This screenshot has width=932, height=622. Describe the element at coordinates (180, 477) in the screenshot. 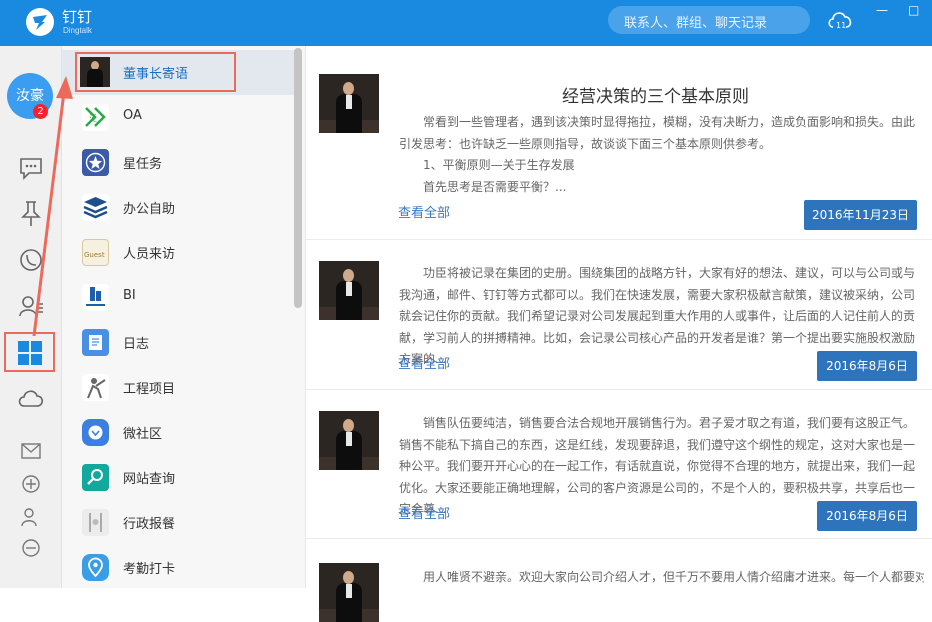

I see `app-item-web-query: 网站查询` at that location.